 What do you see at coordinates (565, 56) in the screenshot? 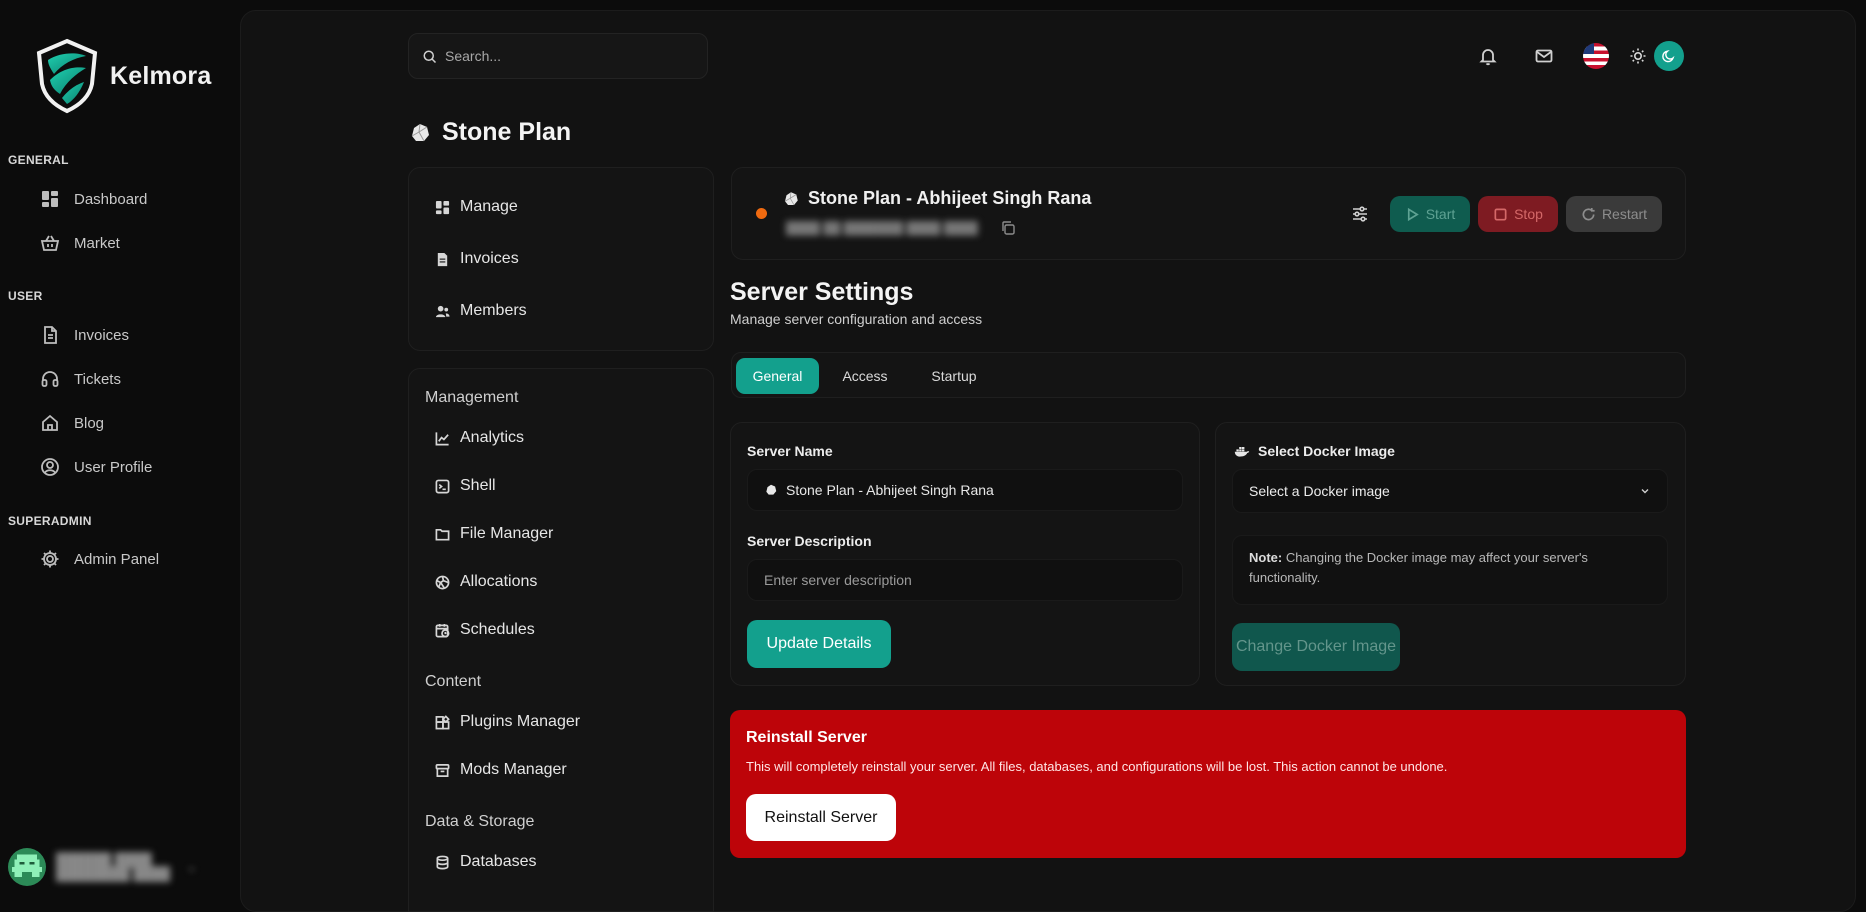
I see `search-input` at bounding box center [565, 56].